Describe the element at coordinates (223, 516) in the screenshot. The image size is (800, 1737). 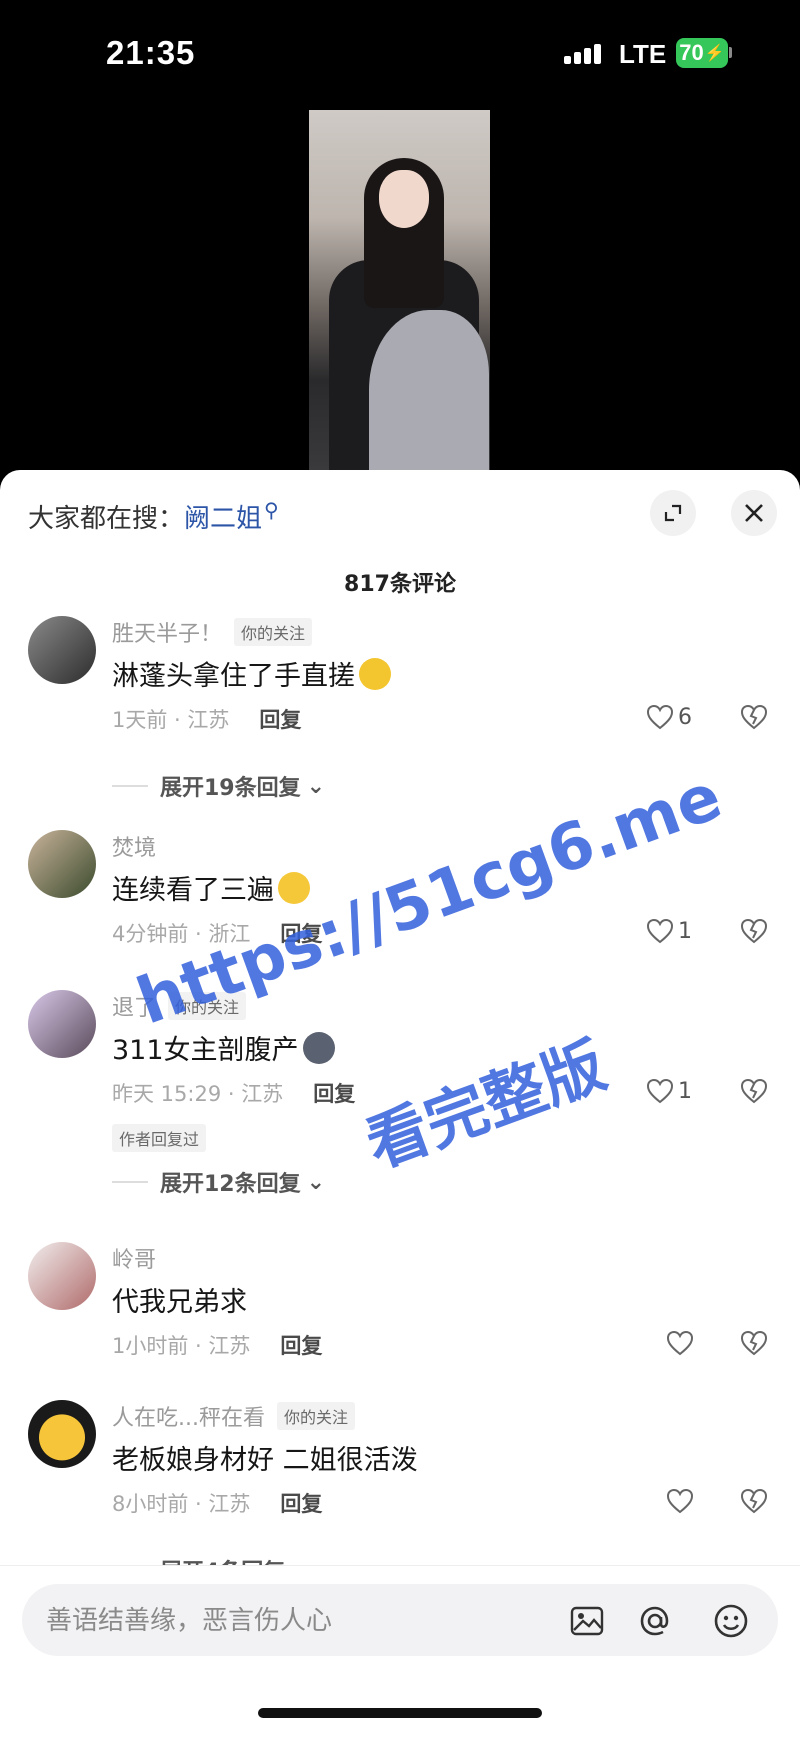
I see `trending-search-link: 阙二姐` at that location.